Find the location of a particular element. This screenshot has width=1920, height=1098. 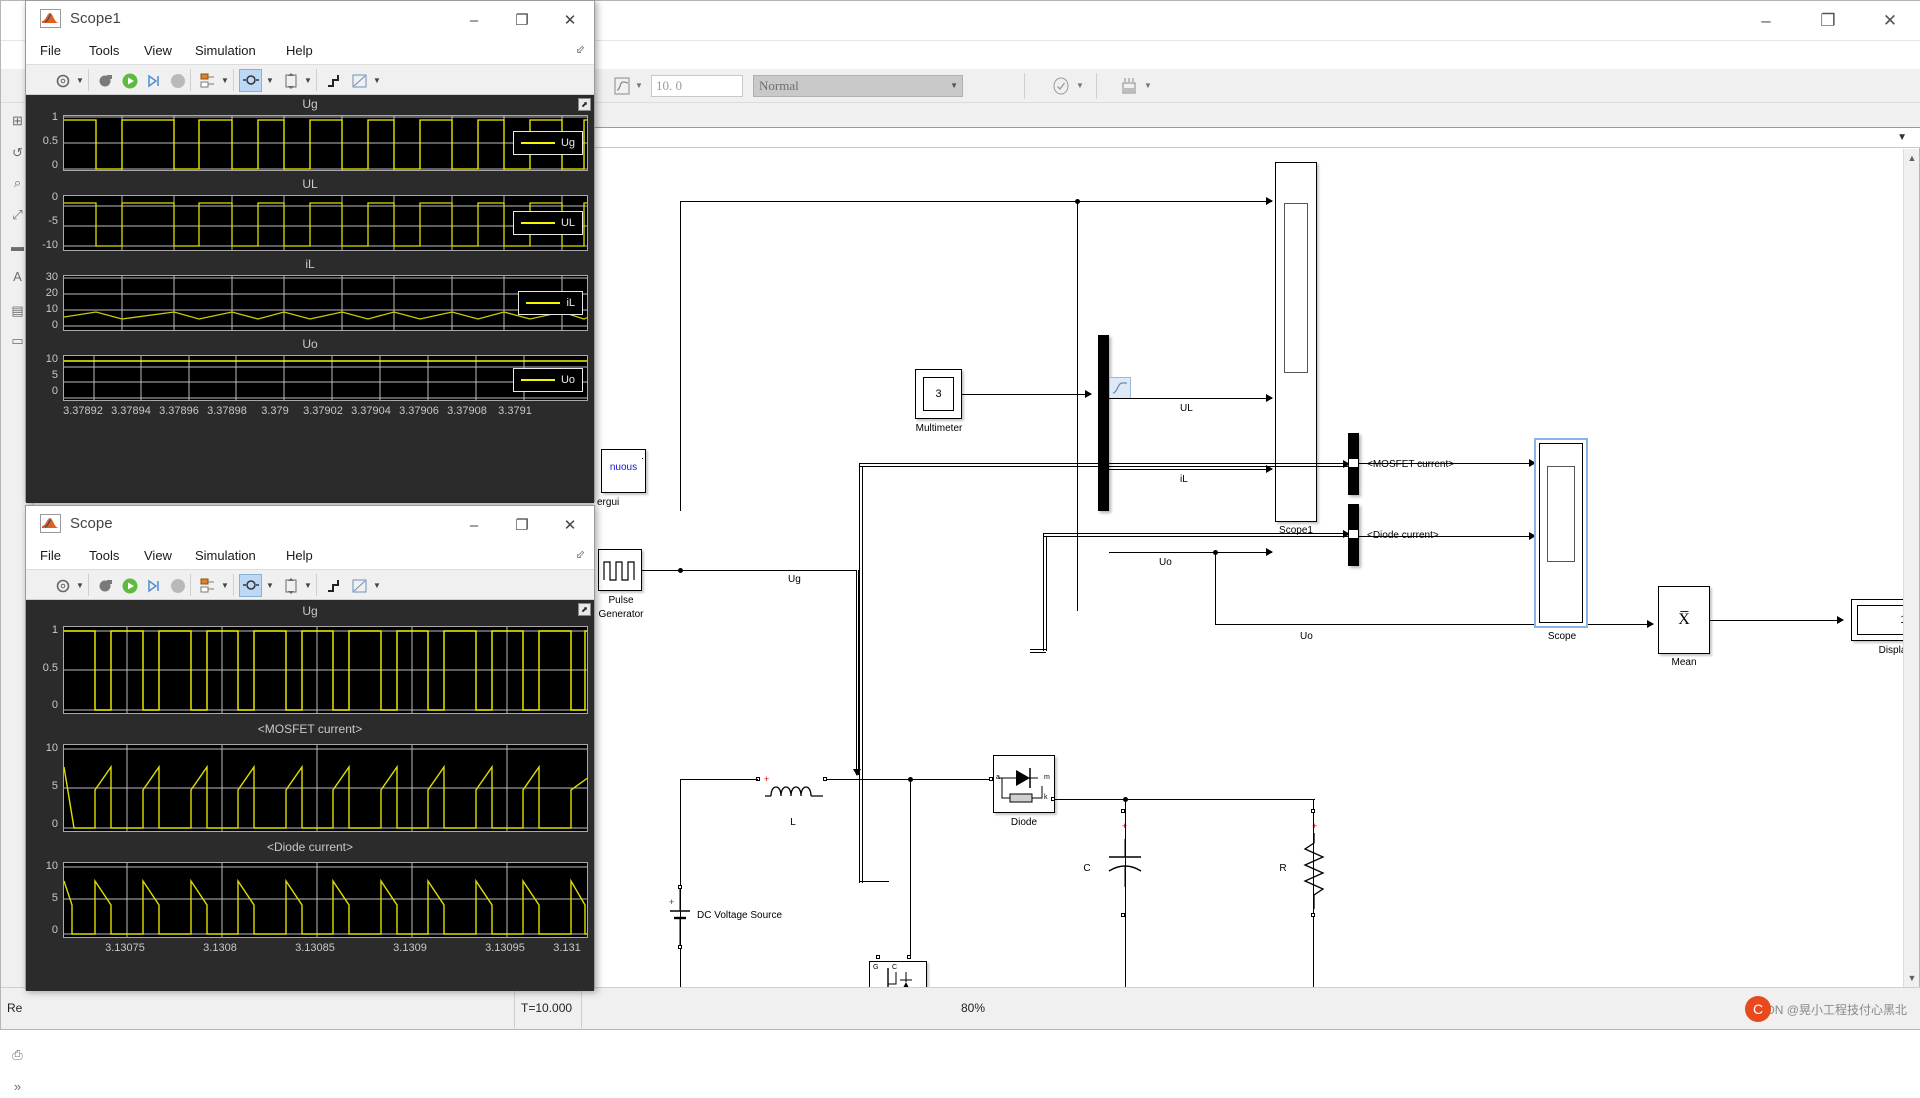

scope1-menu-file: File is located at coordinates (50, 50).